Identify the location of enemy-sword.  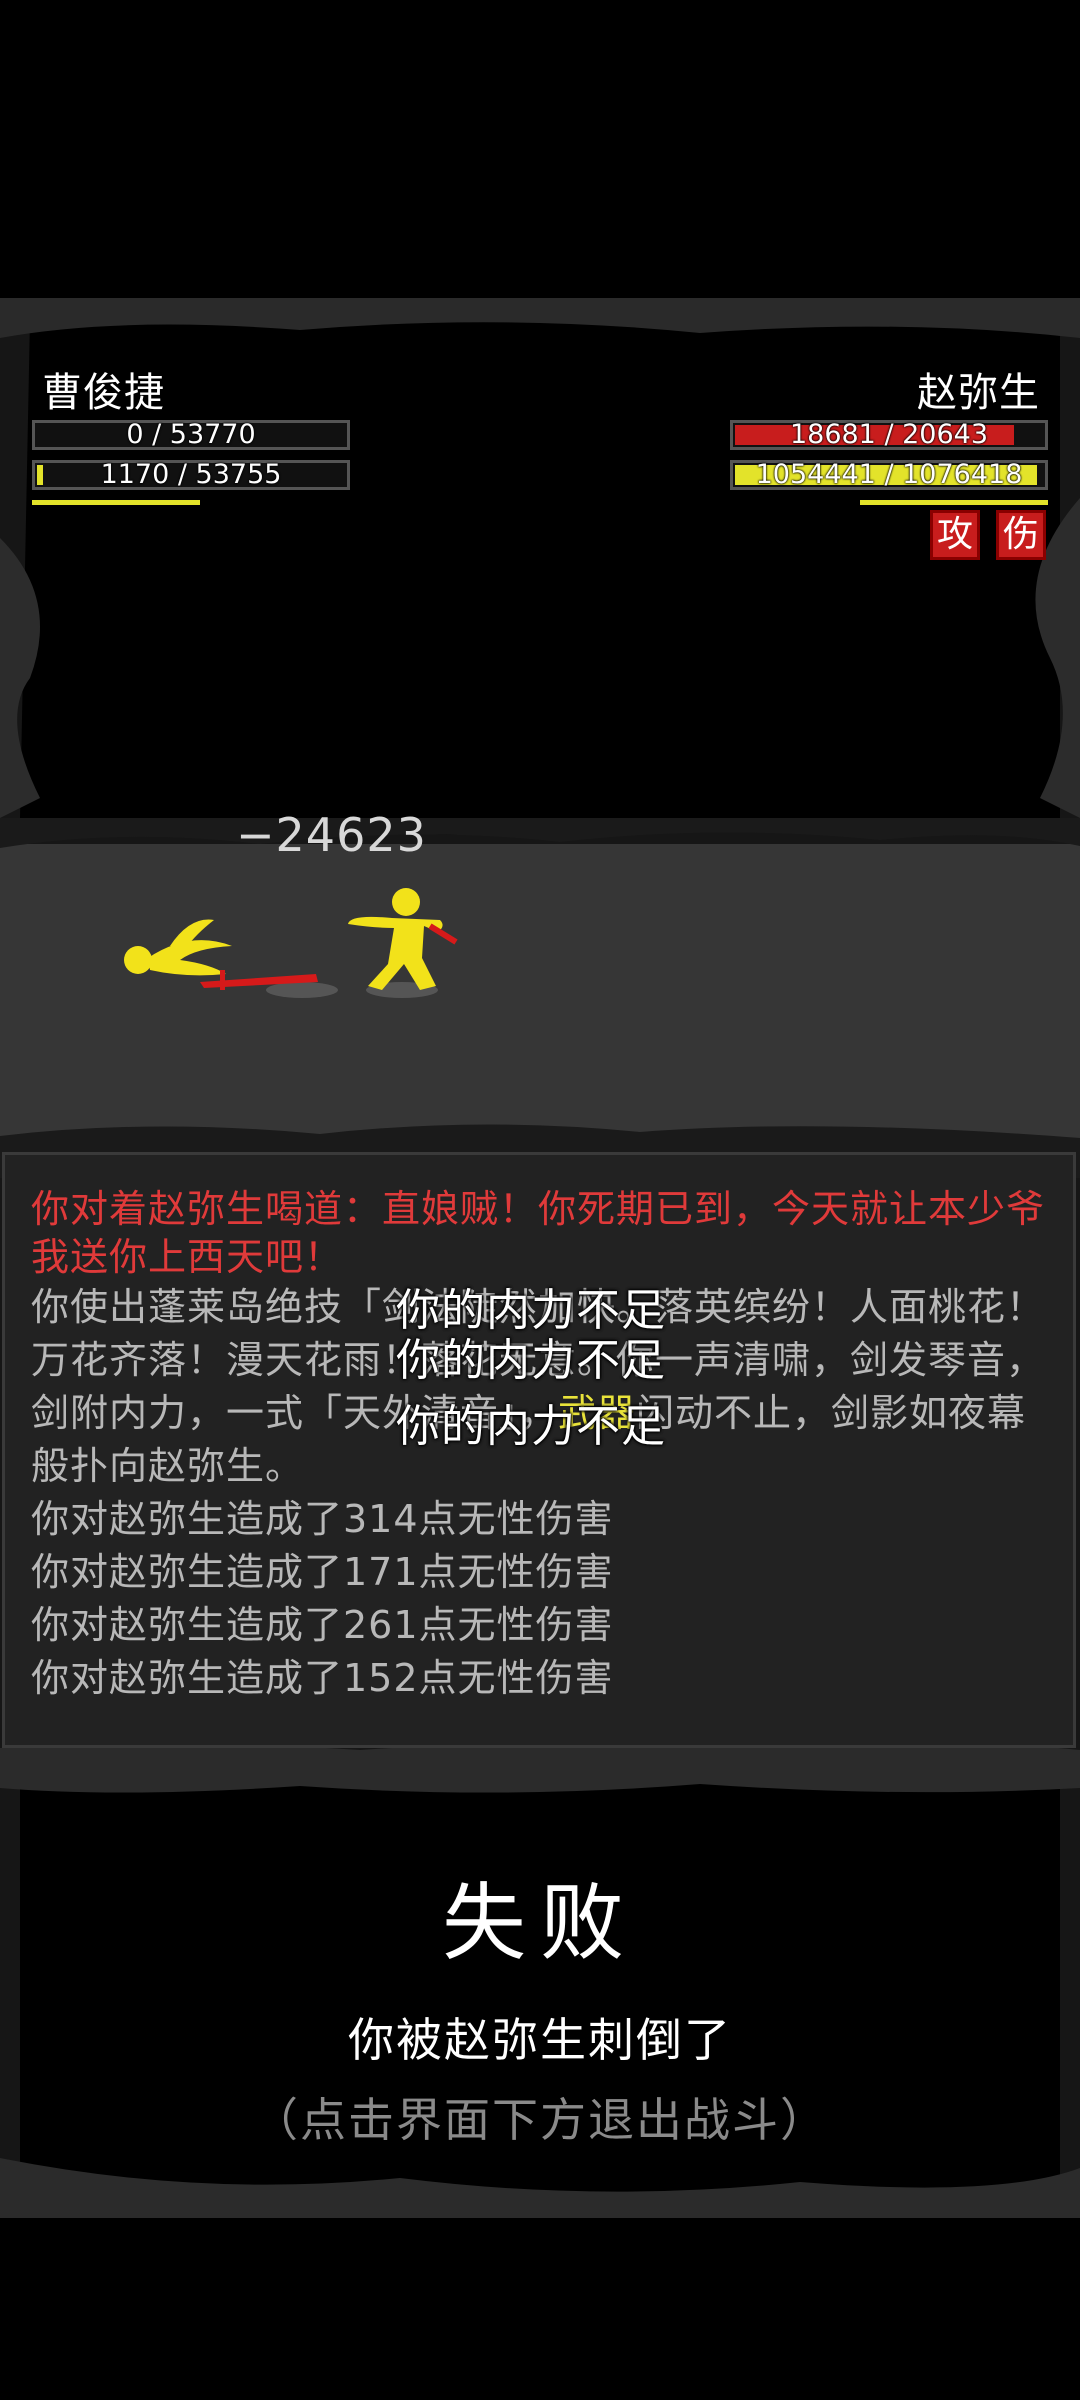
(443, 934).